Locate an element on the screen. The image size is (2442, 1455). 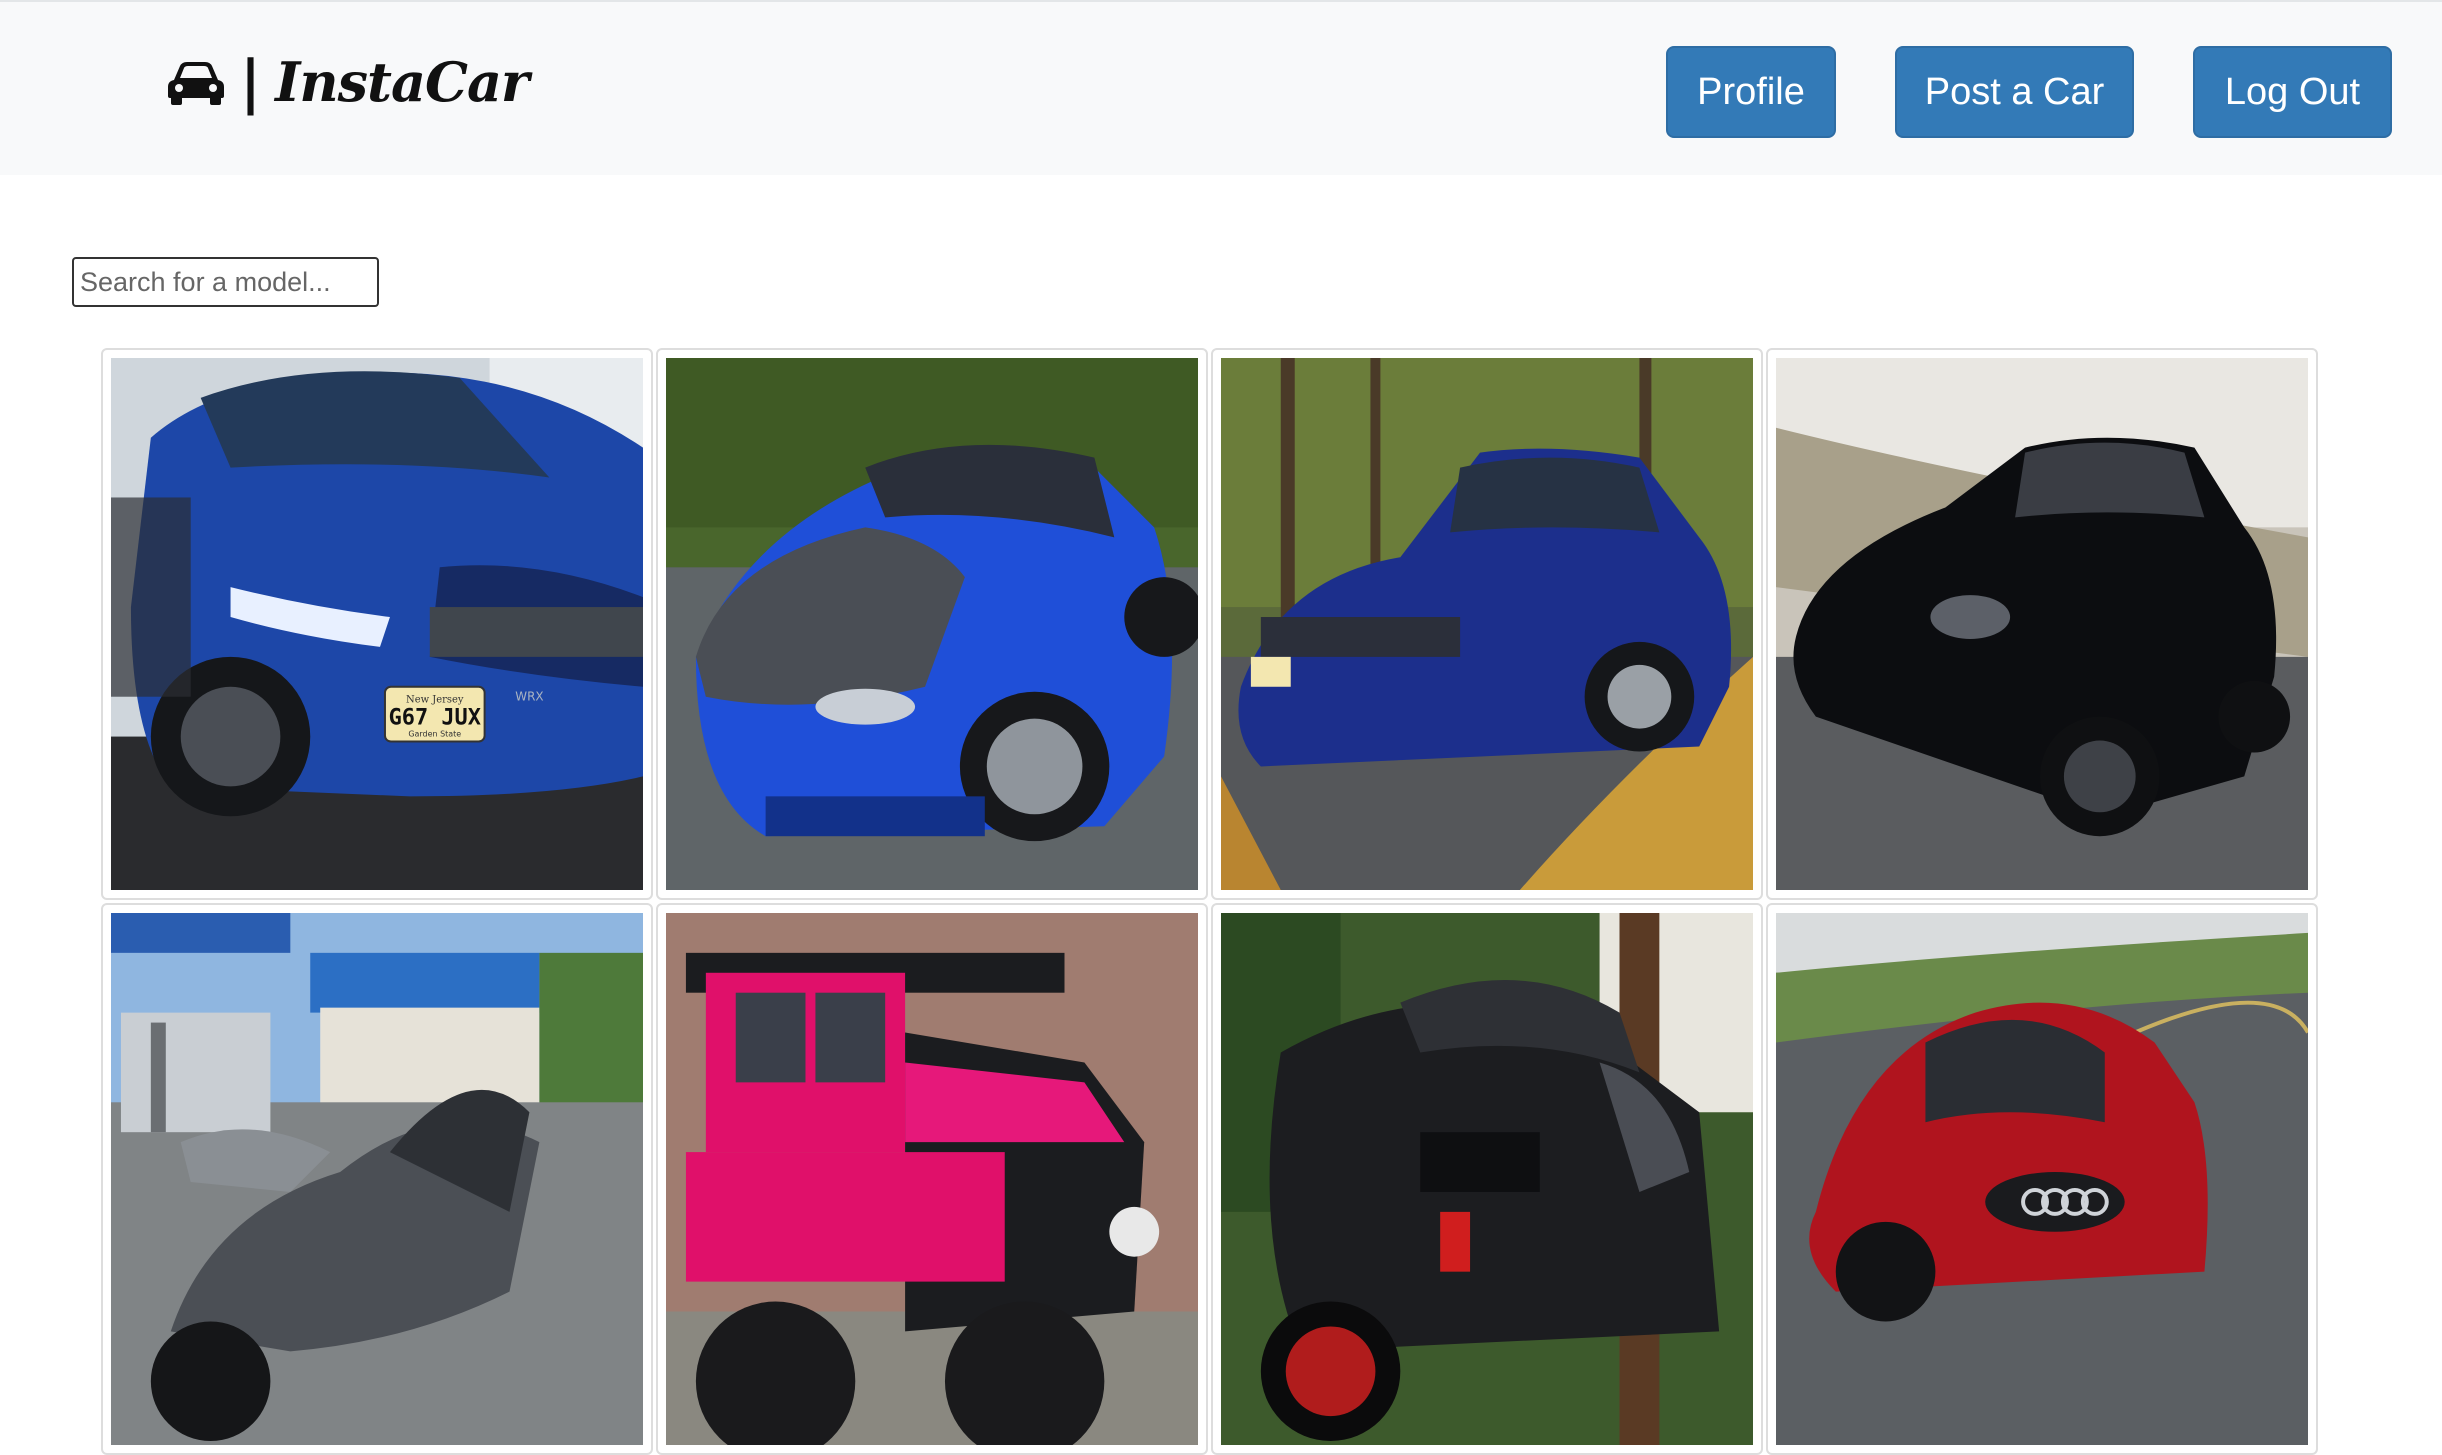
pink-jeep-photo is located at coordinates (932, 1179).